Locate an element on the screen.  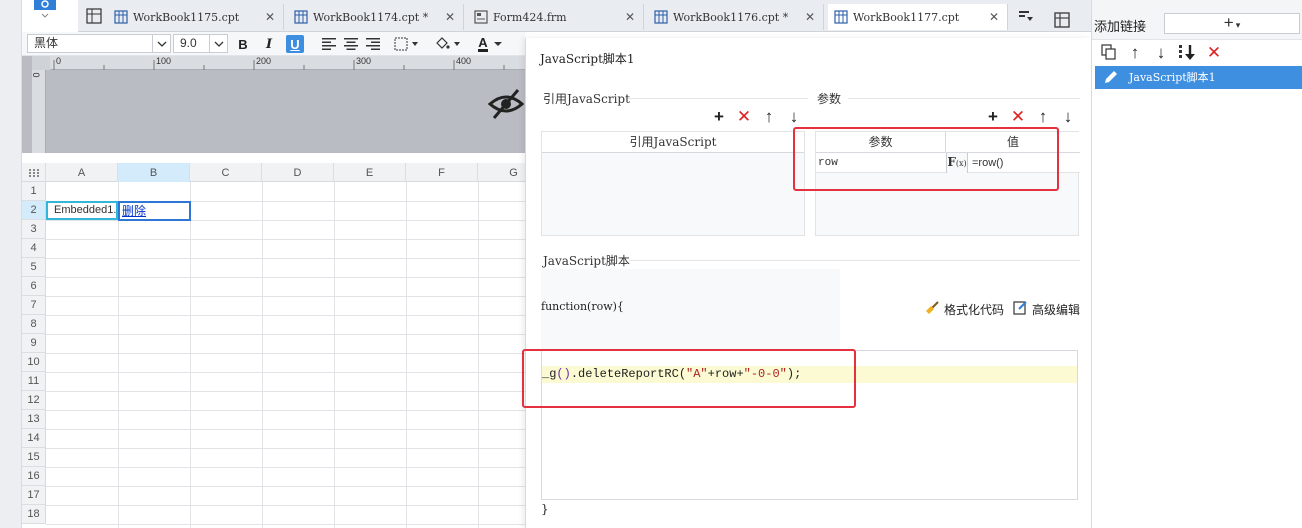
underline-button: U is located at coordinates (295, 44).